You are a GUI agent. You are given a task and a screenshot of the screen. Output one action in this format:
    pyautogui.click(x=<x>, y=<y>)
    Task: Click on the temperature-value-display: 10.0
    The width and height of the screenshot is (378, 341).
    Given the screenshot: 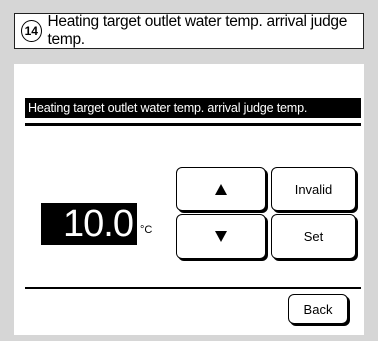 What is the action you would take?
    pyautogui.click(x=89, y=224)
    